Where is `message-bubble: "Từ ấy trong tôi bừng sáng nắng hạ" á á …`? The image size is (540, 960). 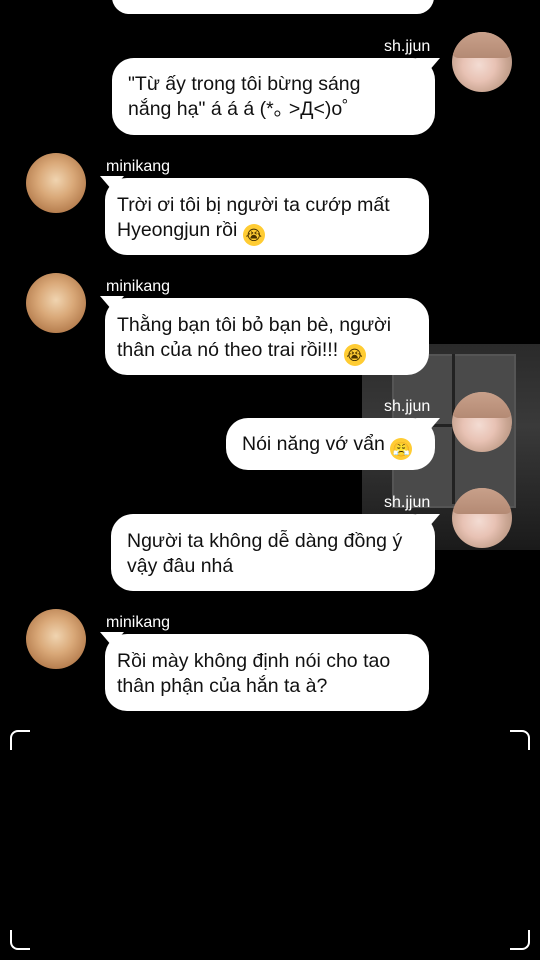
message-bubble: "Từ ấy trong tôi bừng sáng nắng hạ" á á … is located at coordinates (273, 96).